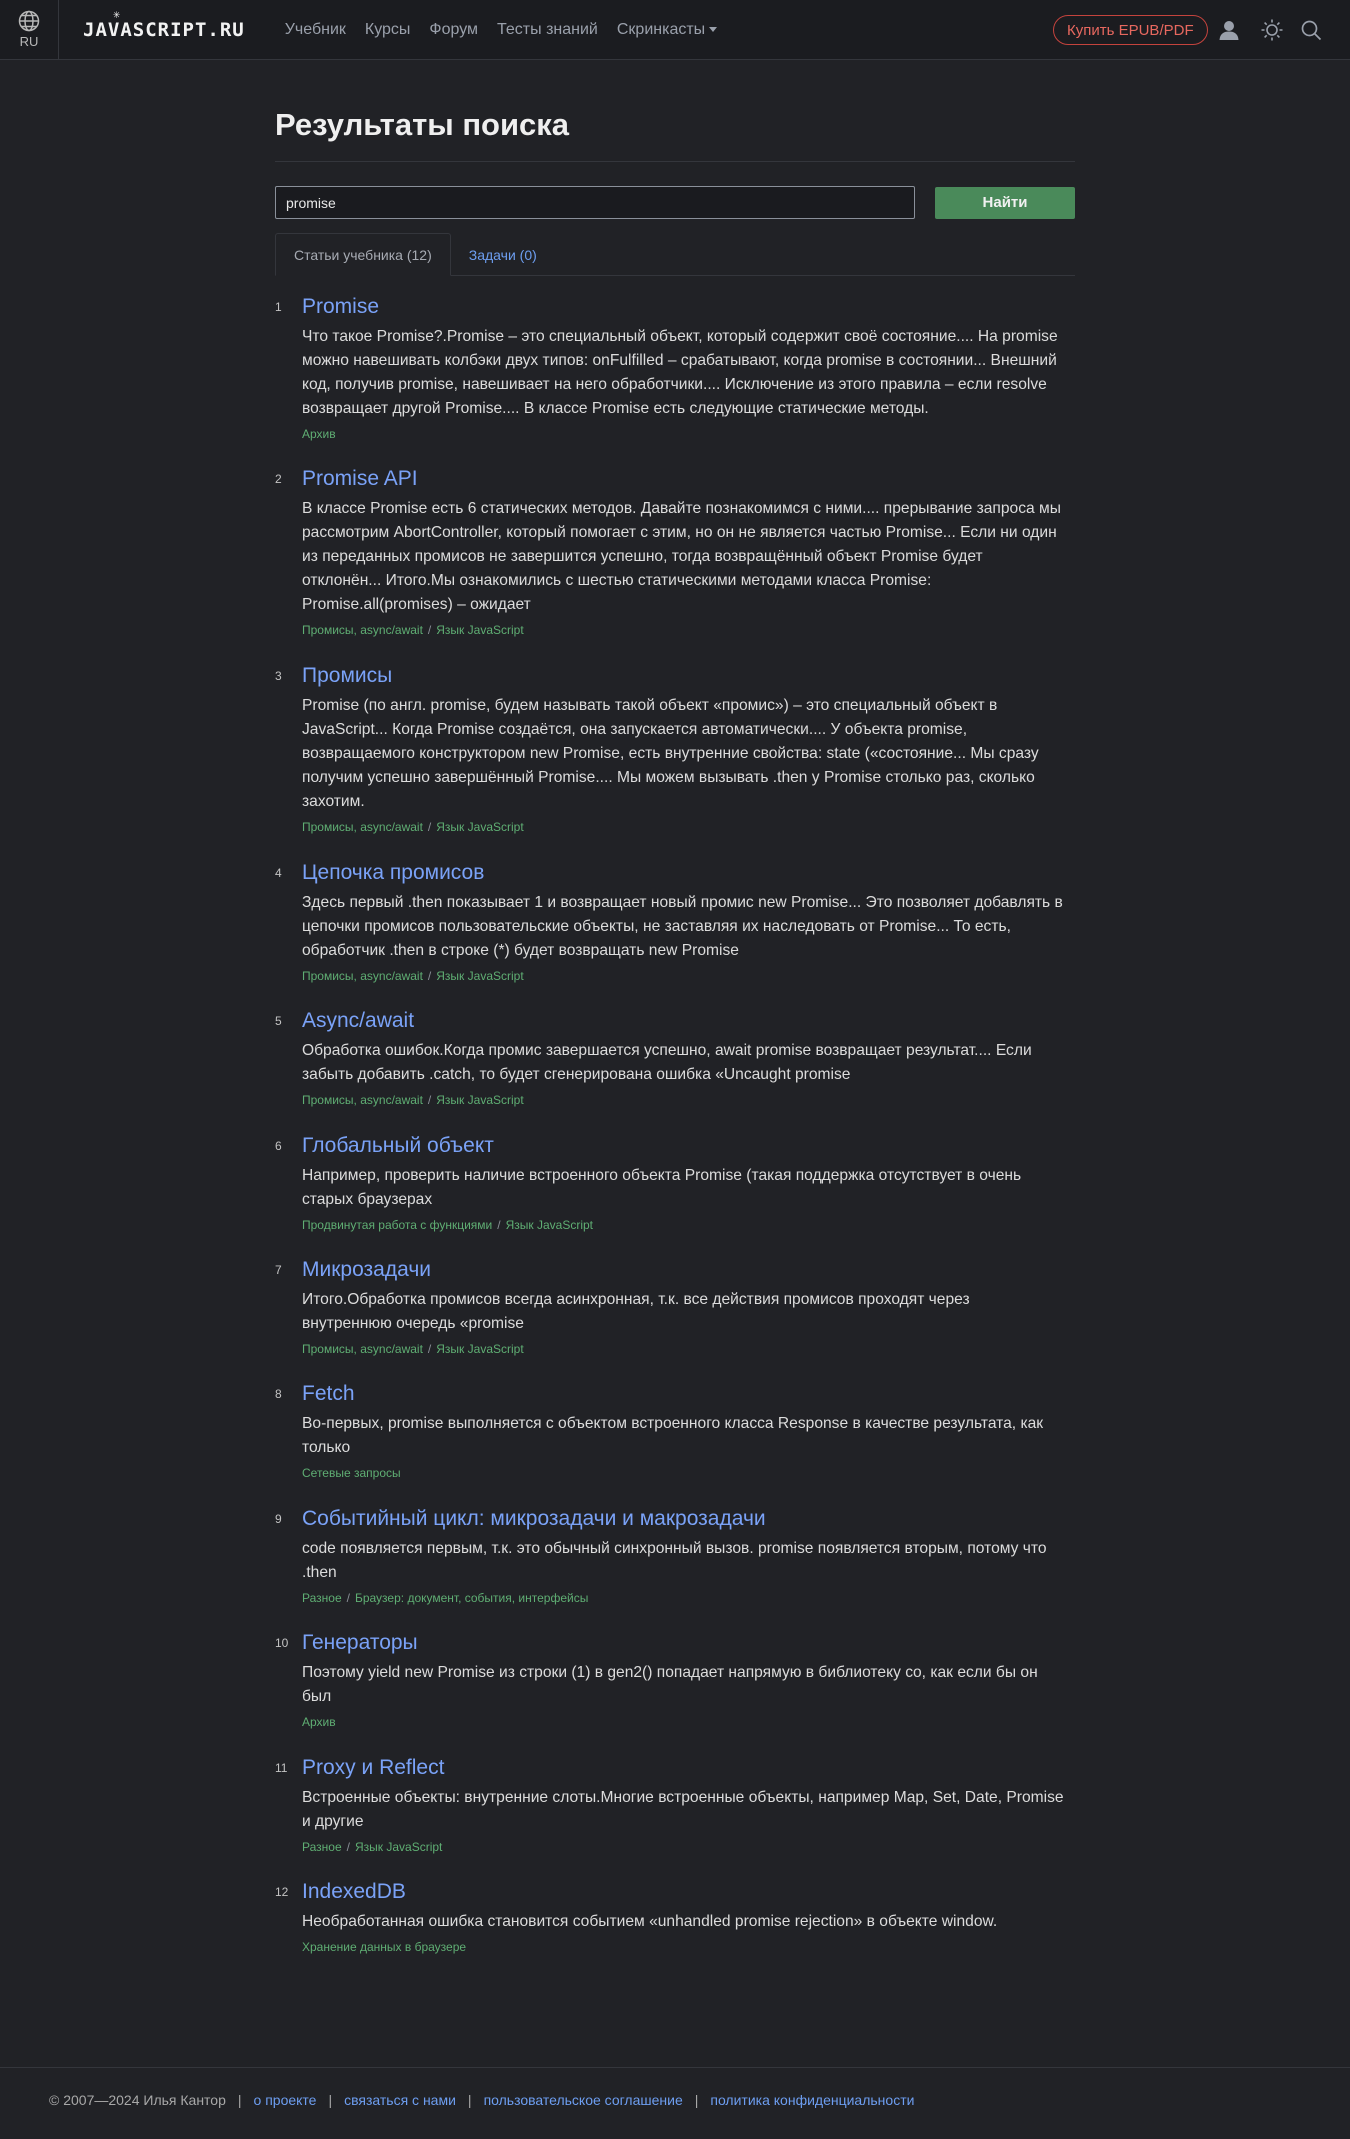  I want to click on search-input, so click(595, 202).